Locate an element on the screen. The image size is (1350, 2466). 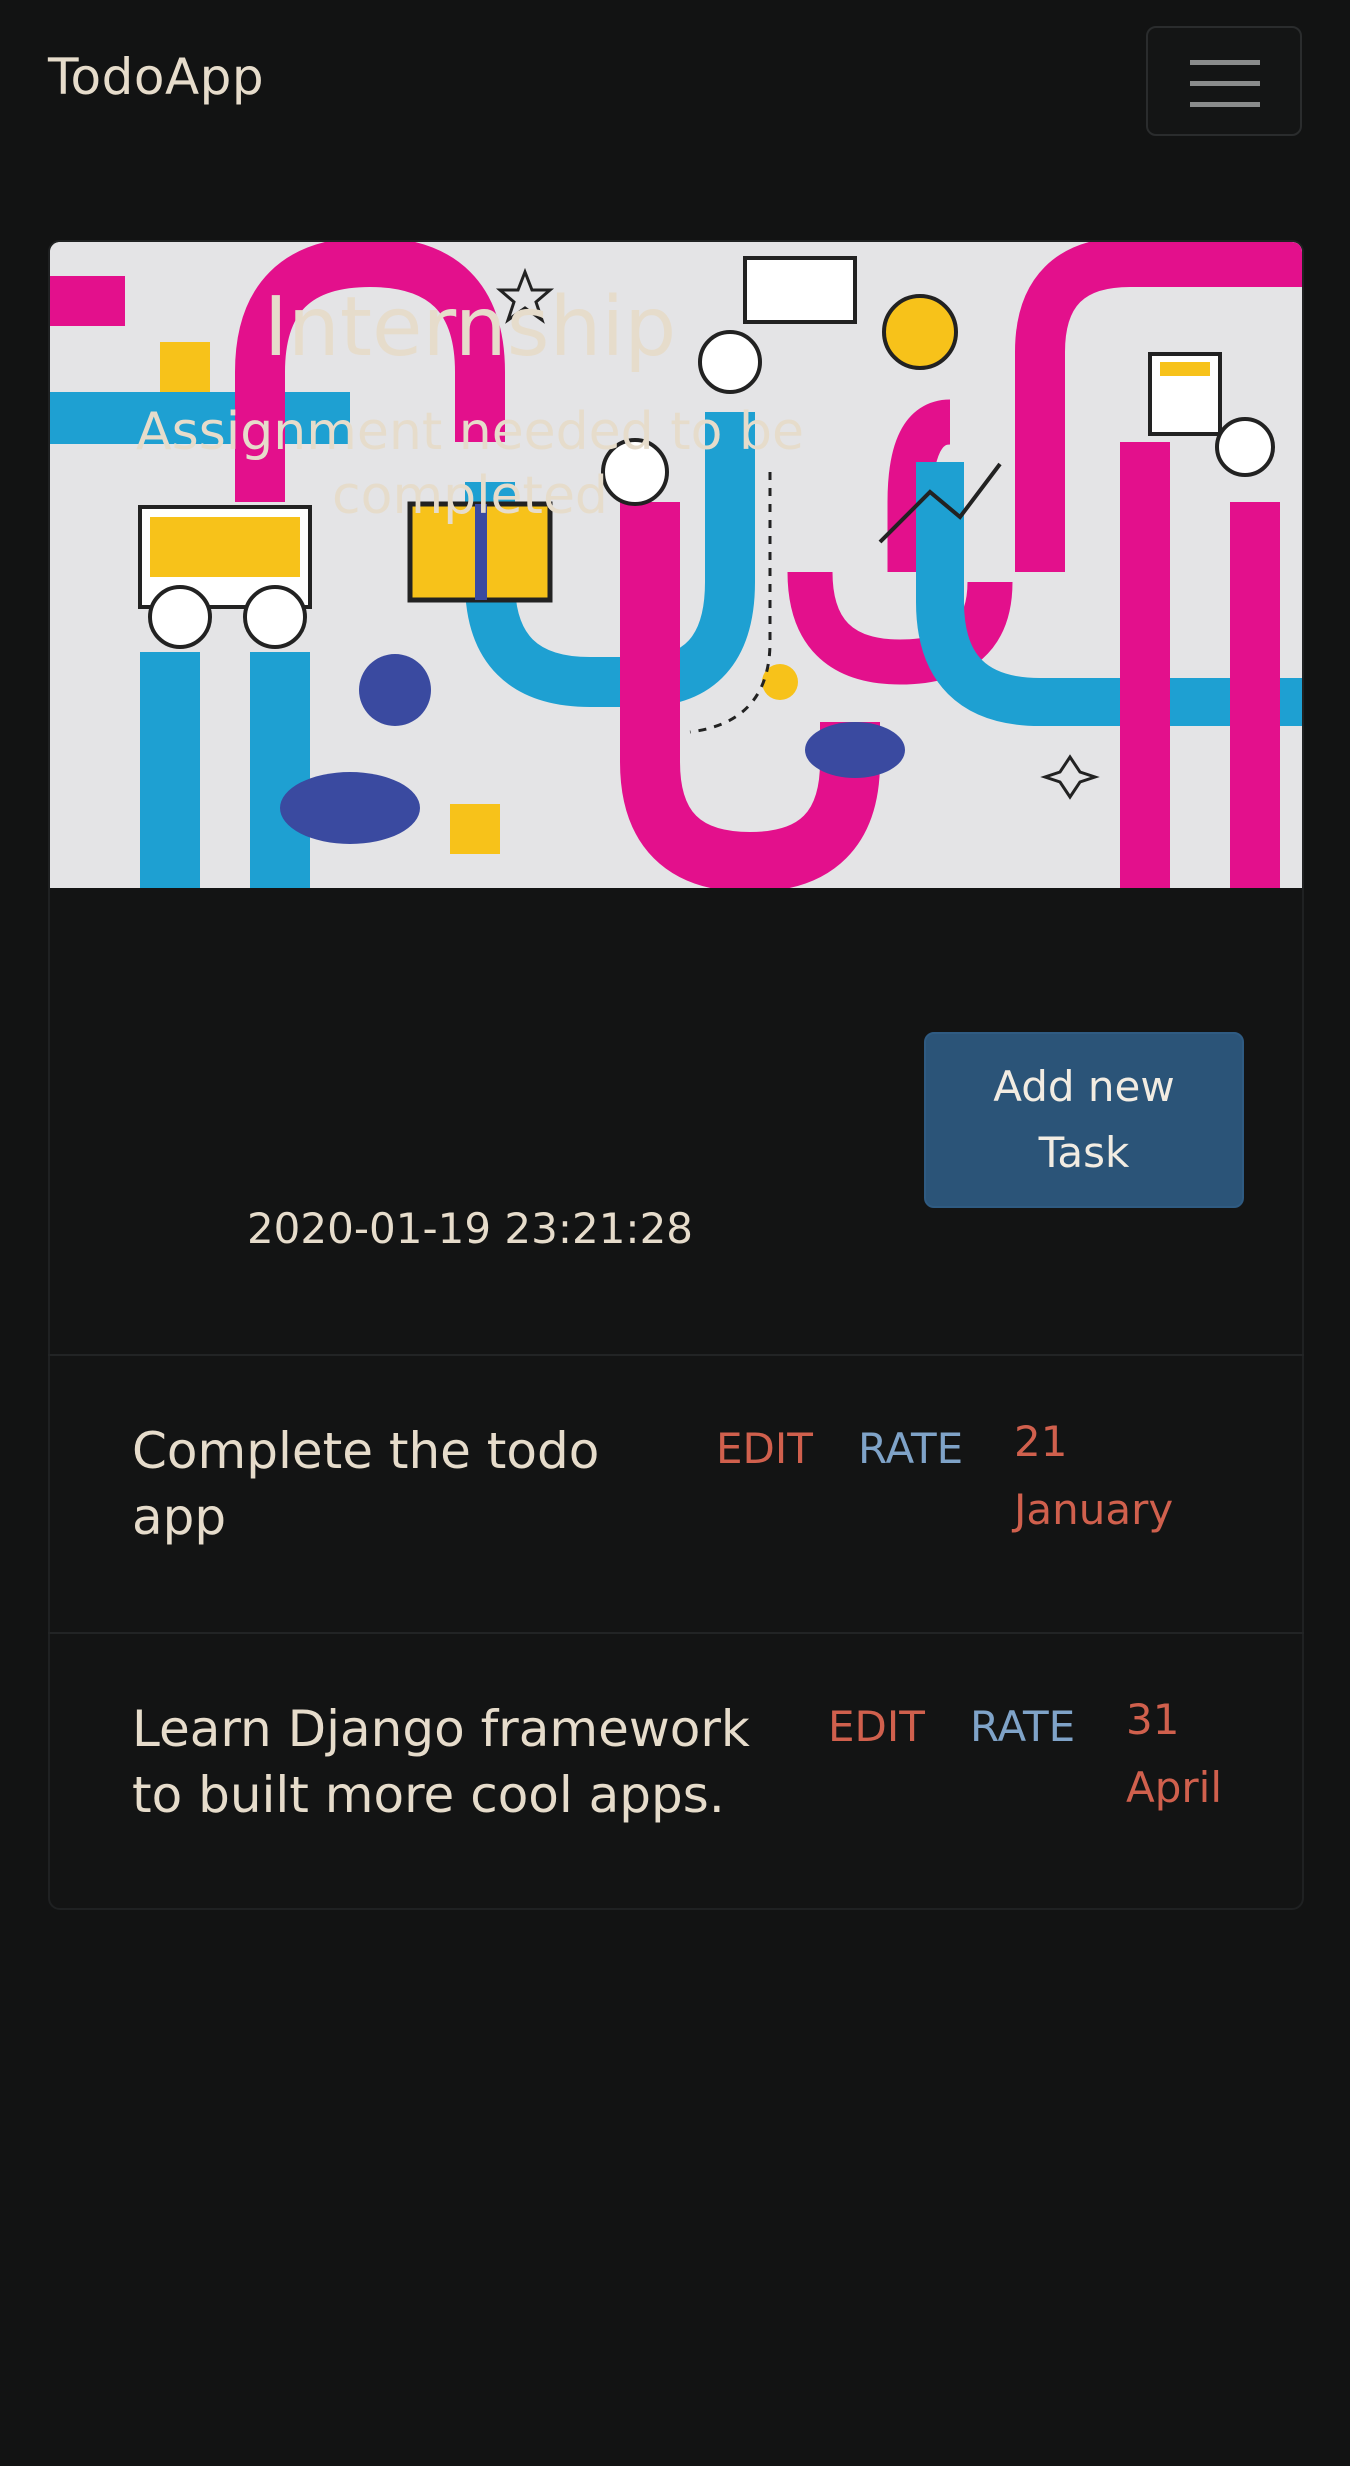
task-text: Complete the todo app is located at coordinates (365, 1484).